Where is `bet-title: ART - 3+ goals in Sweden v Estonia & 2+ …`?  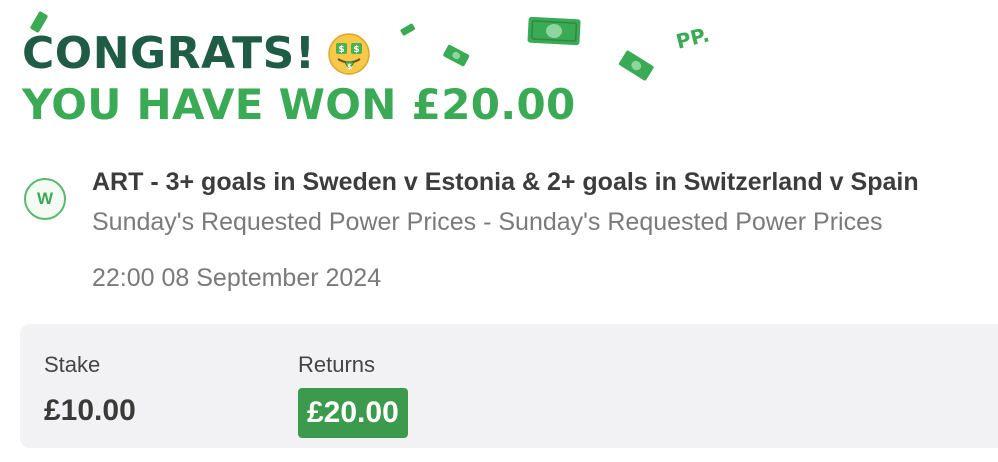 bet-title: ART - 3+ goals in Sweden v Estonia & 2+ … is located at coordinates (505, 182).